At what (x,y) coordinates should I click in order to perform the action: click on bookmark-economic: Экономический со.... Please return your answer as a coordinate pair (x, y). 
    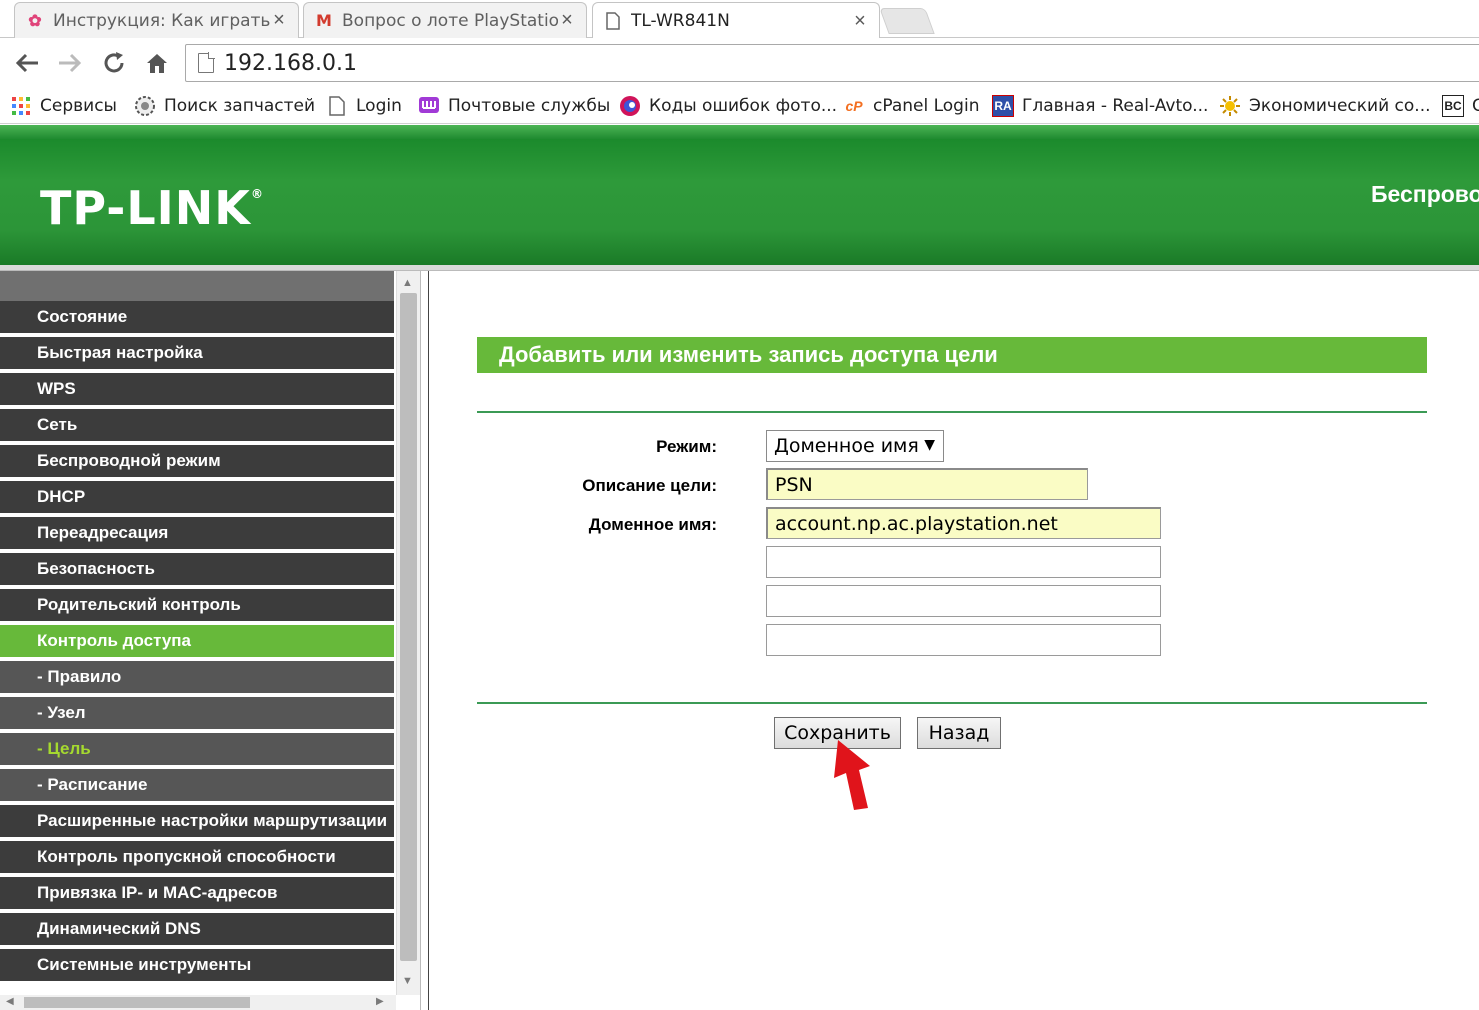
    Looking at the image, I should click on (1325, 106).